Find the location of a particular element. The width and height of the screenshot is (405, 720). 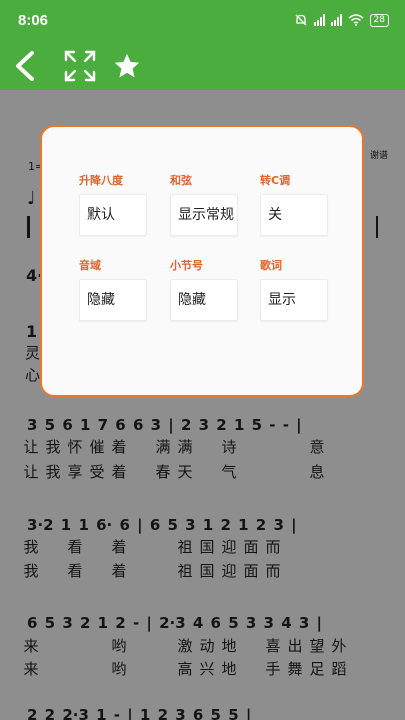

toolbar is located at coordinates (202, 66).